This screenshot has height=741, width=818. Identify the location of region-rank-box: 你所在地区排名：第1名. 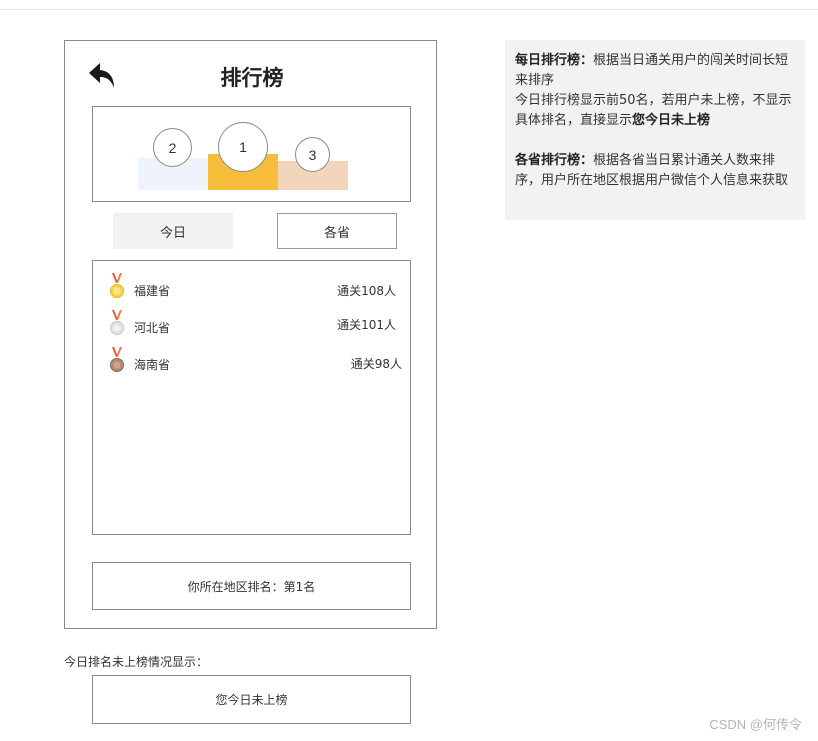
(251, 586).